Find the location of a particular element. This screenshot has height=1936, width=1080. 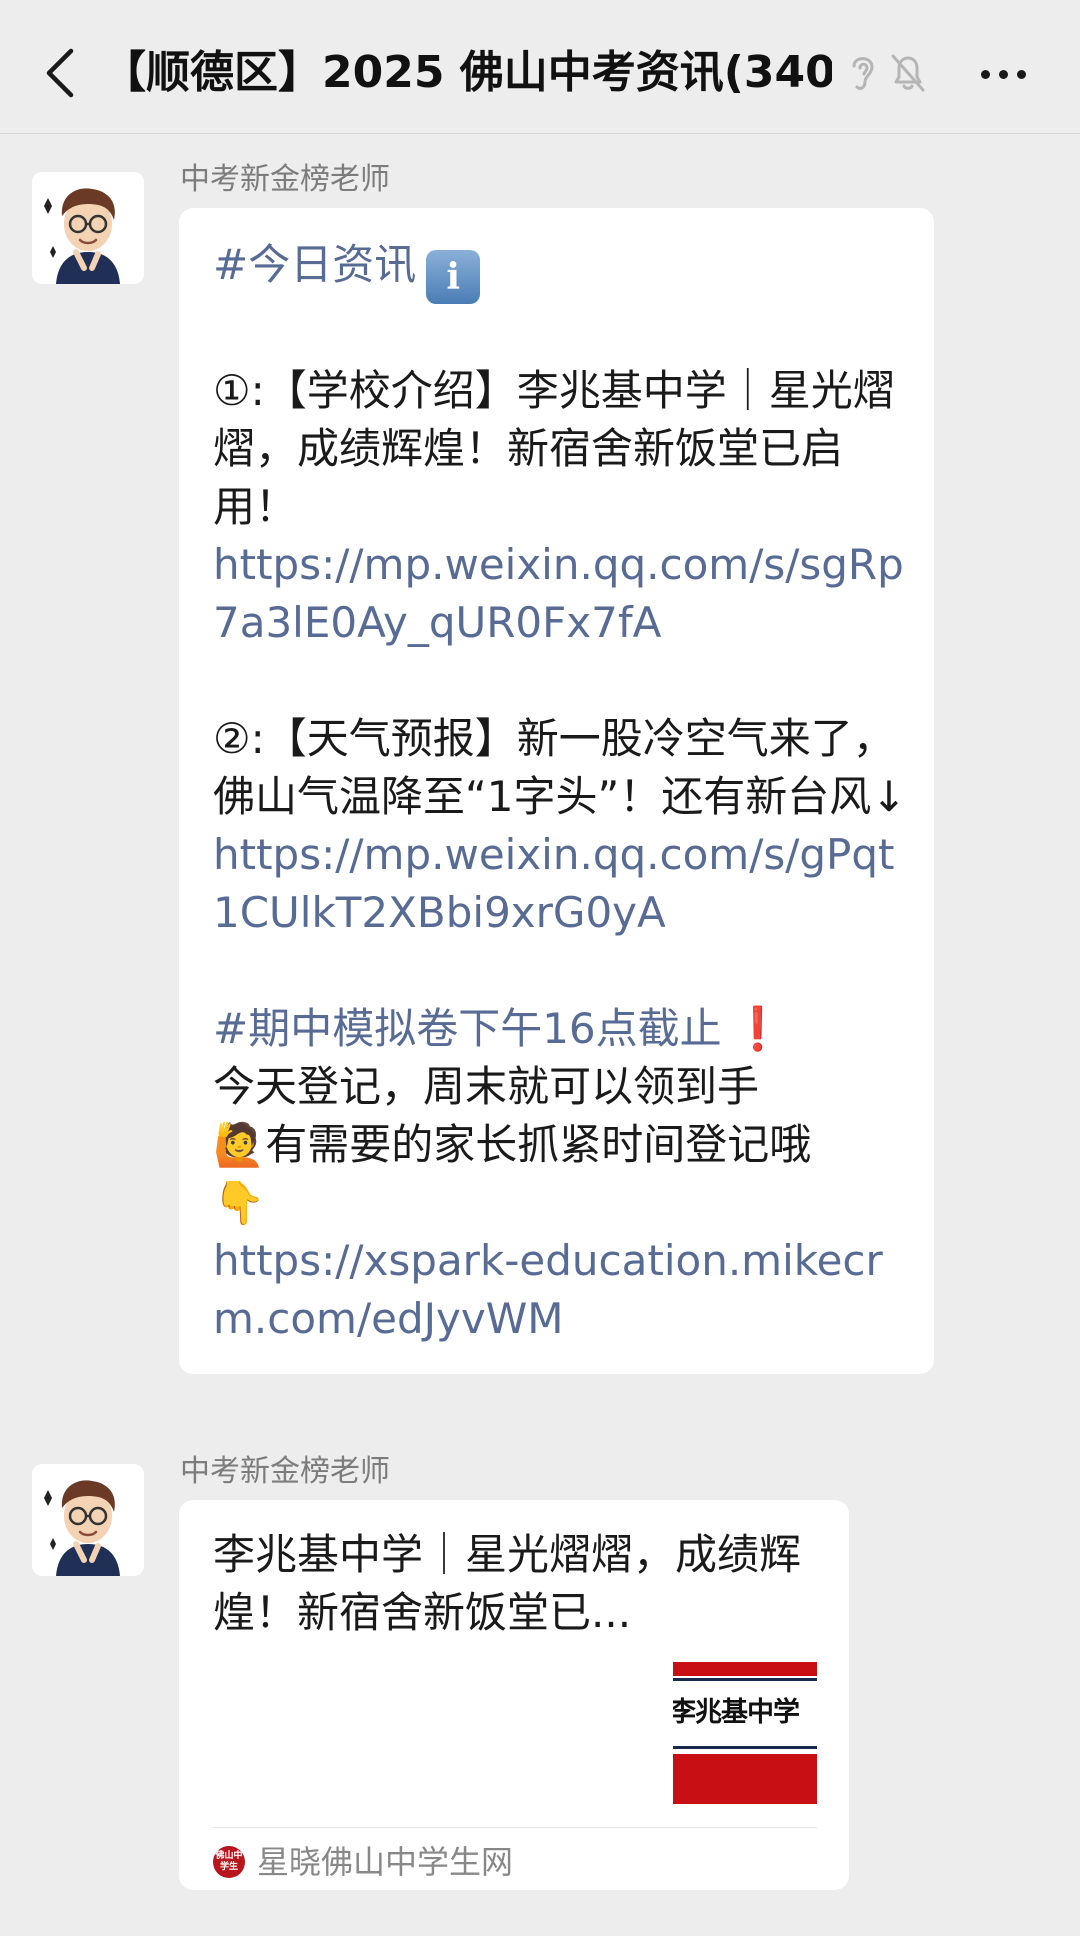

raising-hand-icon: 🙋 is located at coordinates (239, 1144).